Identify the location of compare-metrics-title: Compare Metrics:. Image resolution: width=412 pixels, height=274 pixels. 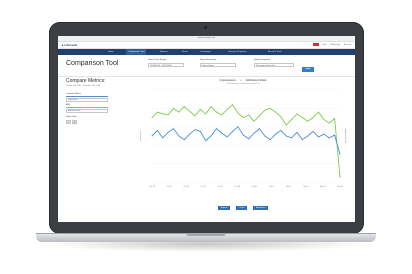
(86, 81).